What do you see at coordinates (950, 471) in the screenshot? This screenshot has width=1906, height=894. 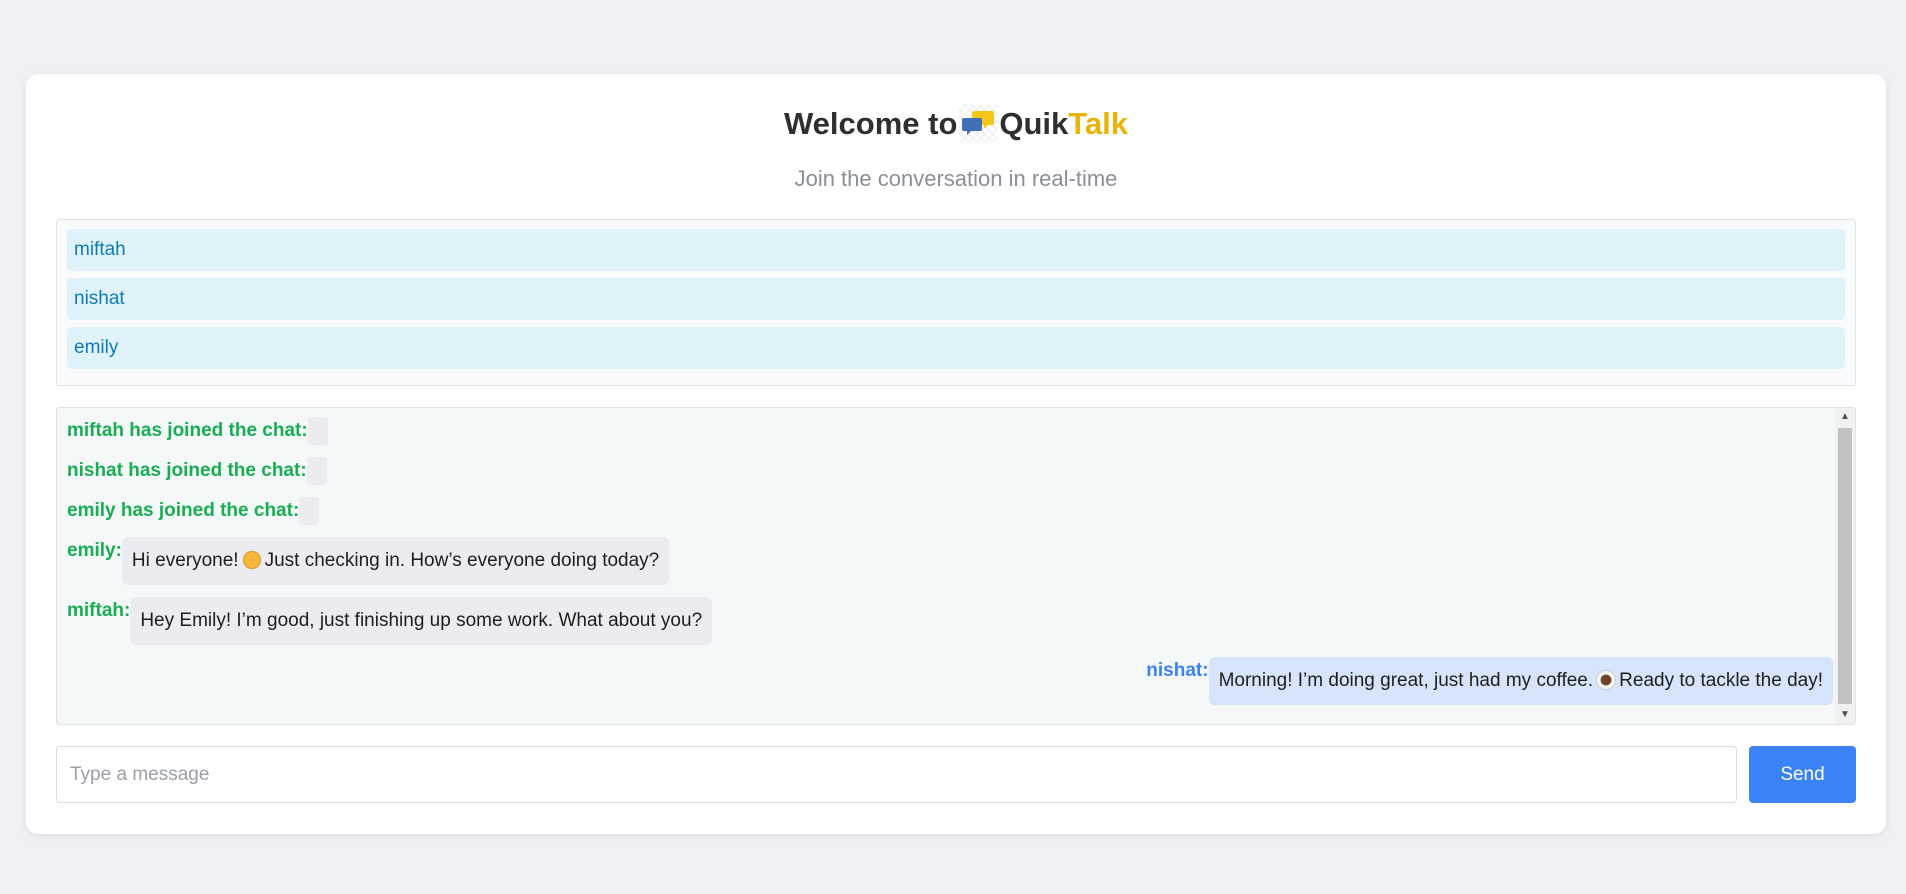 I see `message-row: nishat has joined the chat:` at bounding box center [950, 471].